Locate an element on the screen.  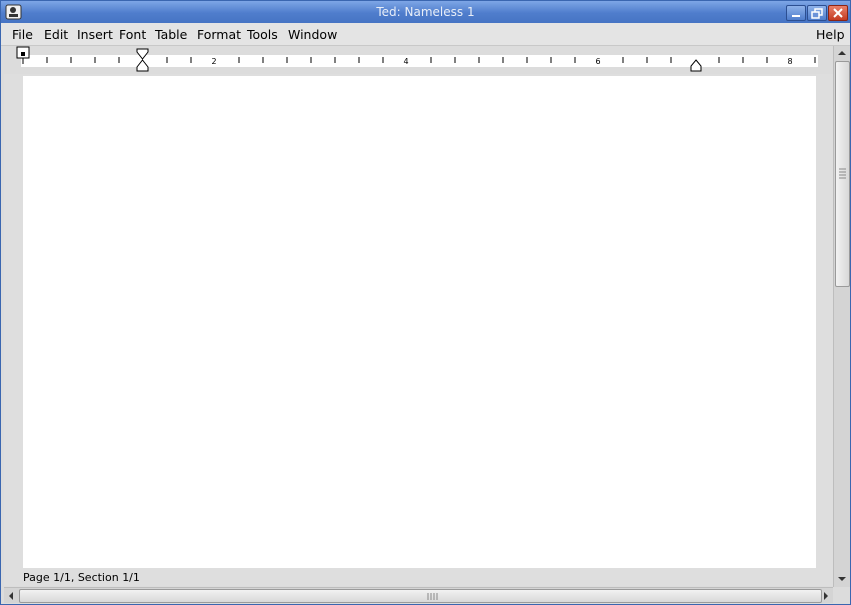
horizontal-scroll-thumb is located at coordinates (420, 596).